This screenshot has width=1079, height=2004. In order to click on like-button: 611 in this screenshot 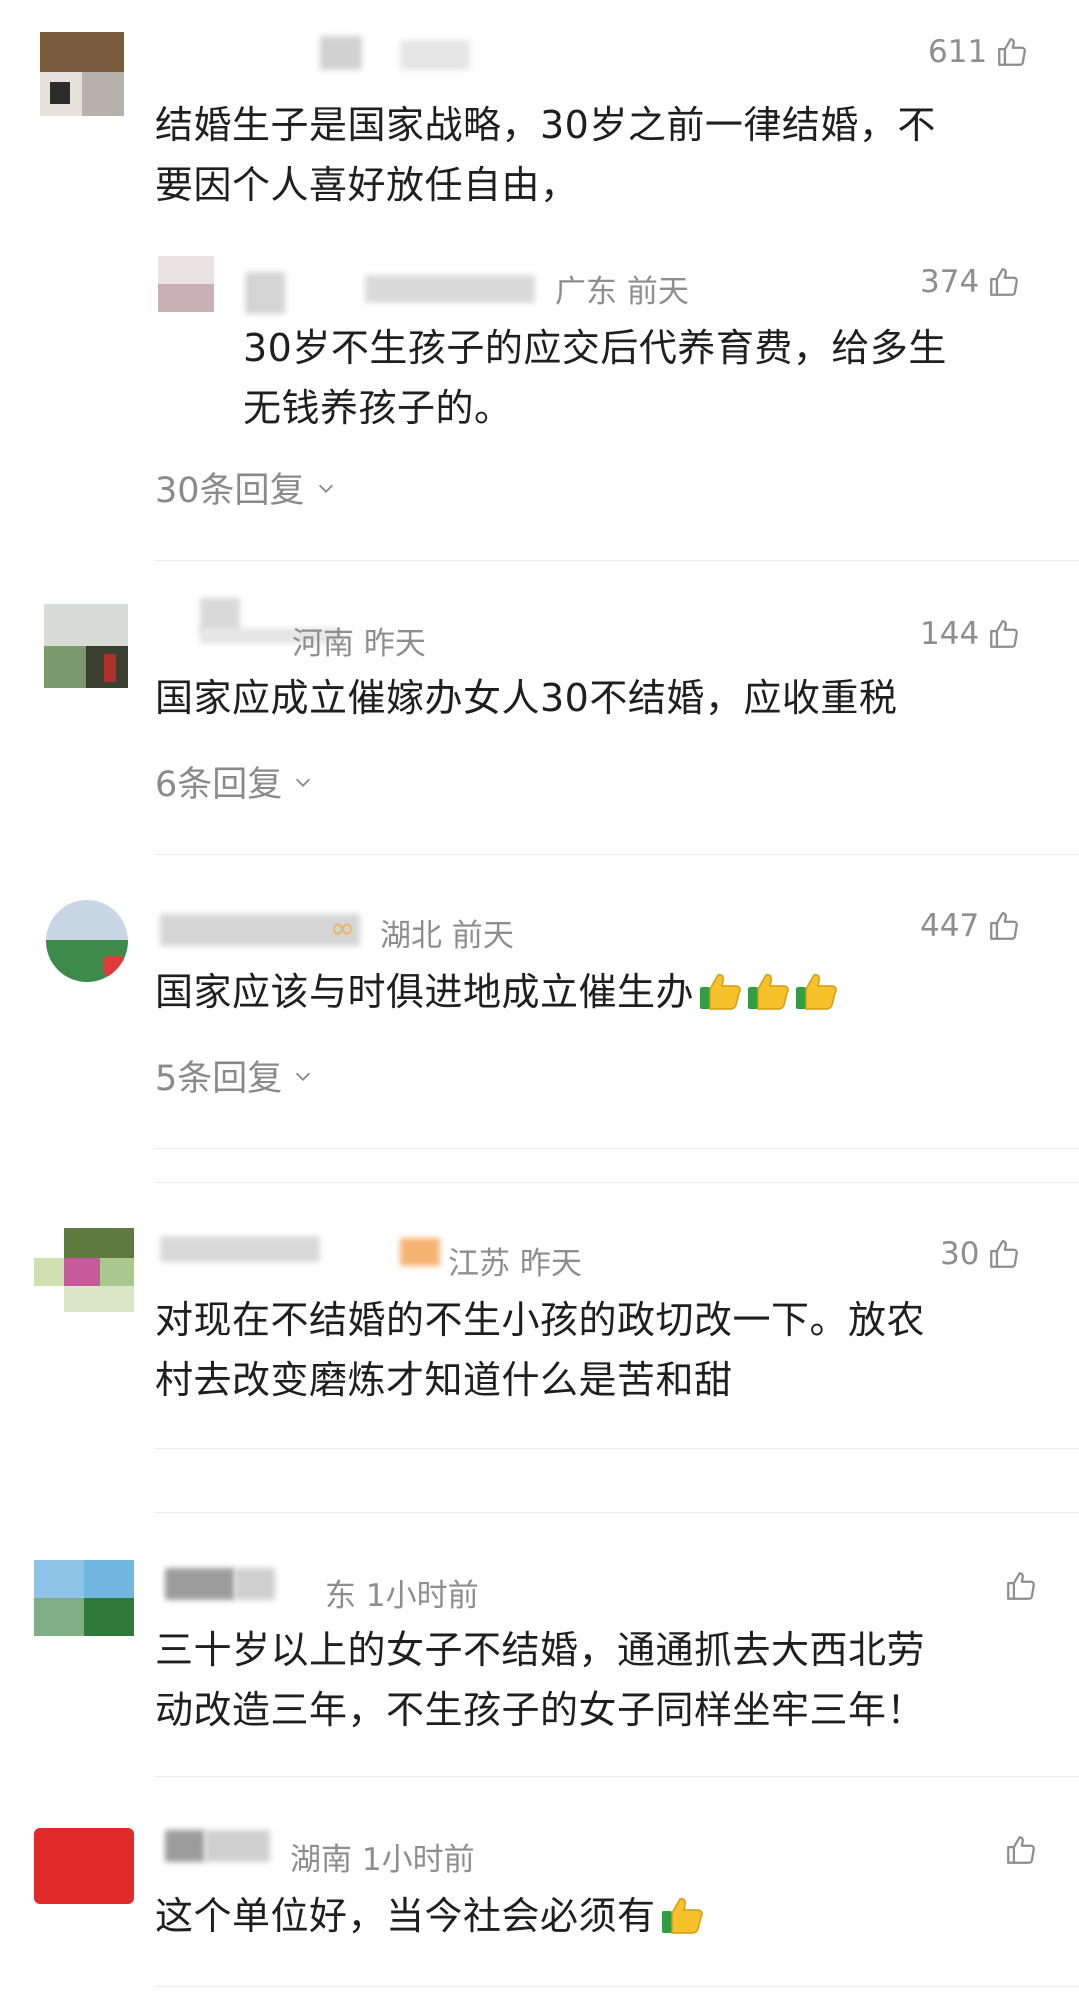, I will do `click(978, 52)`.